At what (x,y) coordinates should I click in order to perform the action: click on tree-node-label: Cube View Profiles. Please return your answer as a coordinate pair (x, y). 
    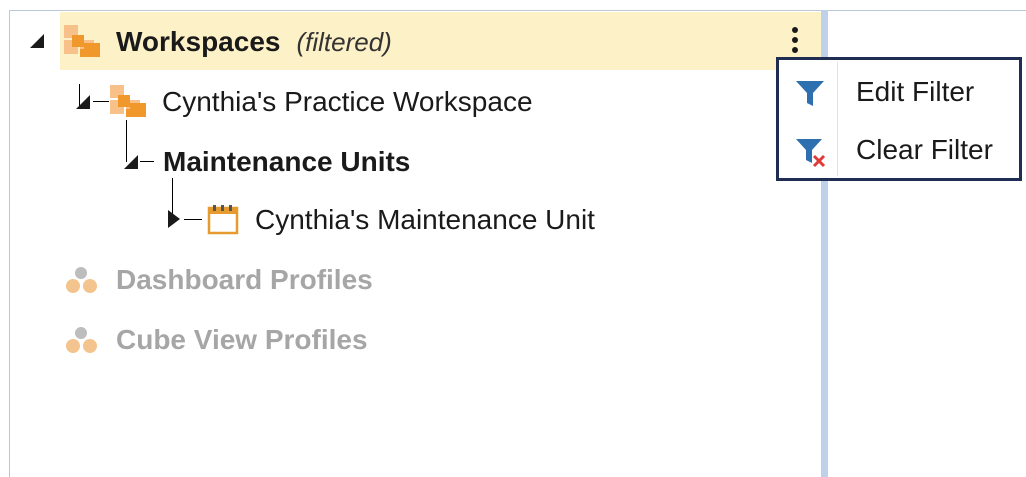
    Looking at the image, I should click on (242, 339).